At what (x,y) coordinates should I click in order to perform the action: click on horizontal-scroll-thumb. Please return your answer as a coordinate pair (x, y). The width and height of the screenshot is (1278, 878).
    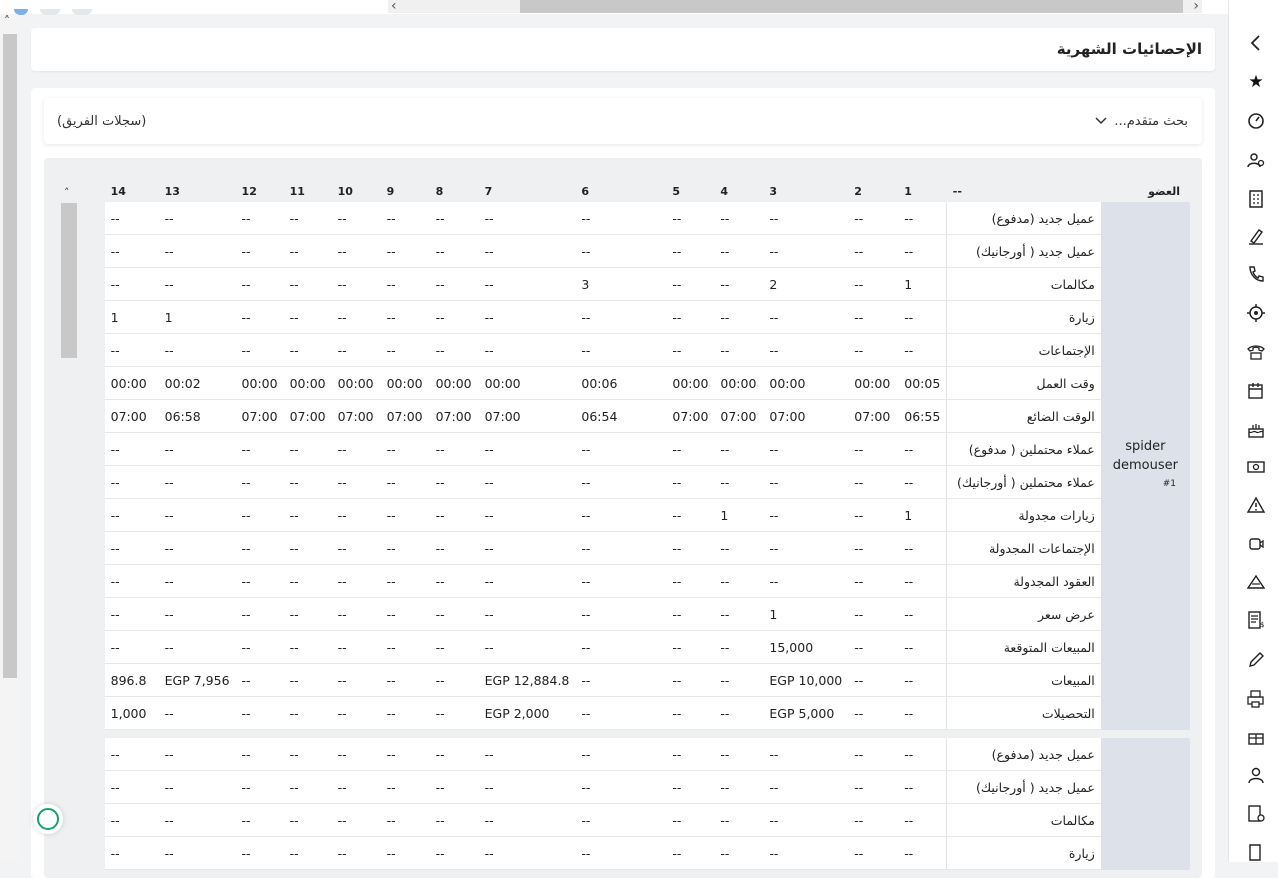
    Looking at the image, I should click on (851, 6).